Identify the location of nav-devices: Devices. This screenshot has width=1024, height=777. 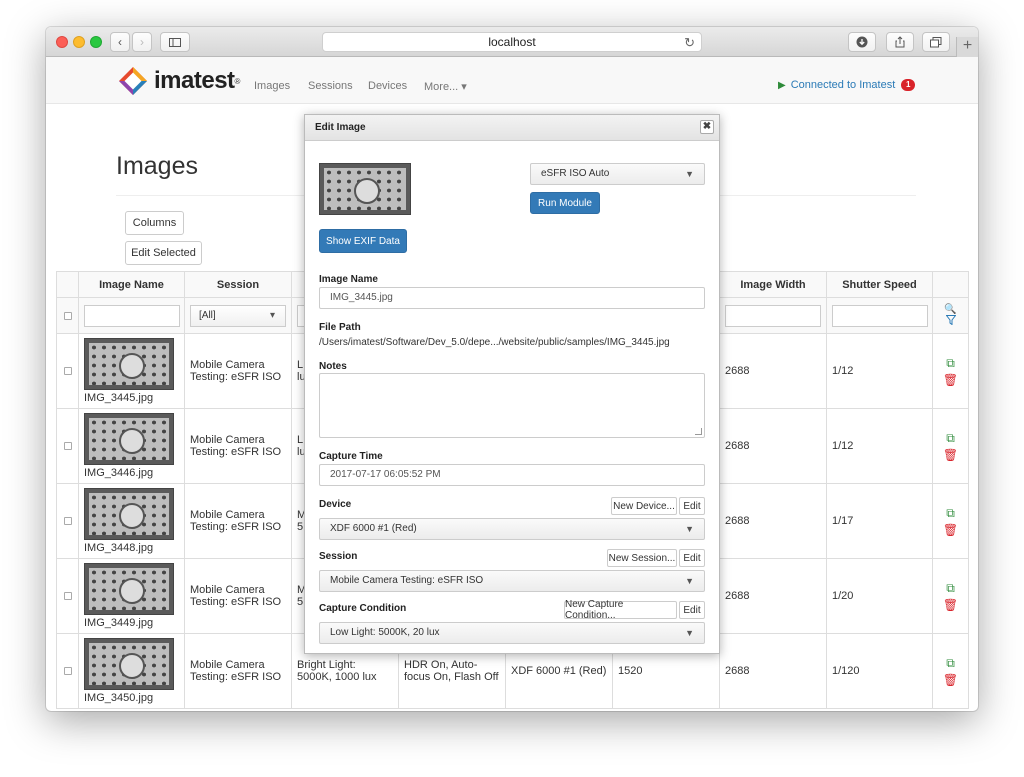
(387, 86).